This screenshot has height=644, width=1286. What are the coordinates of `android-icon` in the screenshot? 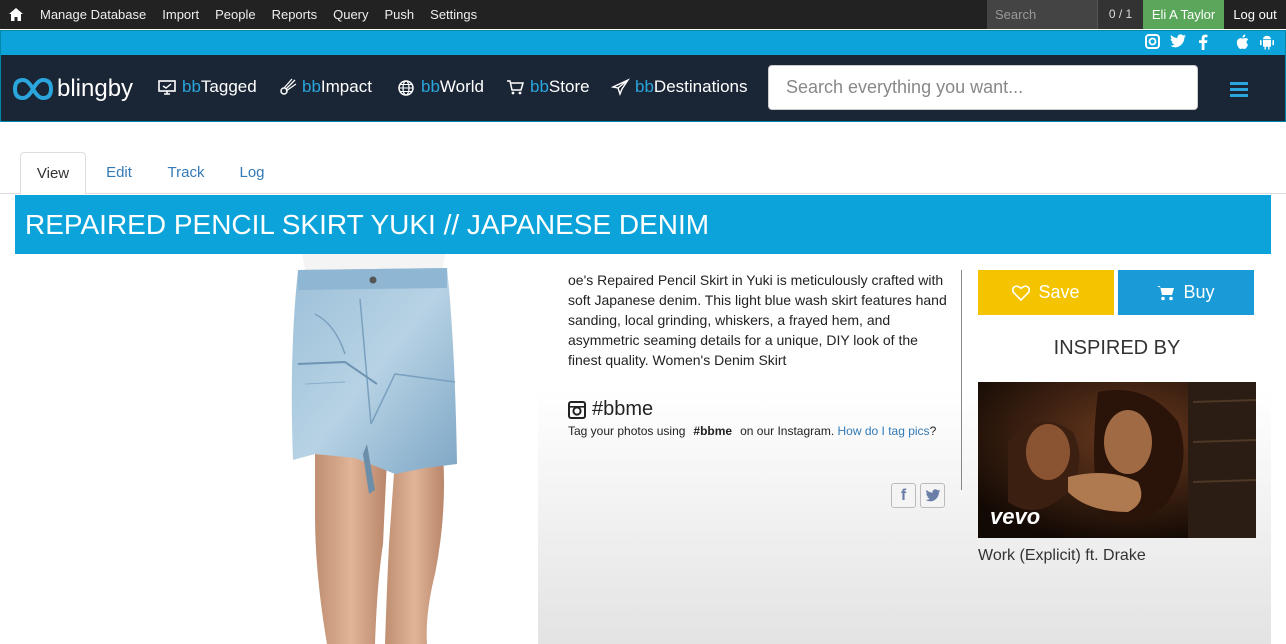 It's located at (1266, 42).